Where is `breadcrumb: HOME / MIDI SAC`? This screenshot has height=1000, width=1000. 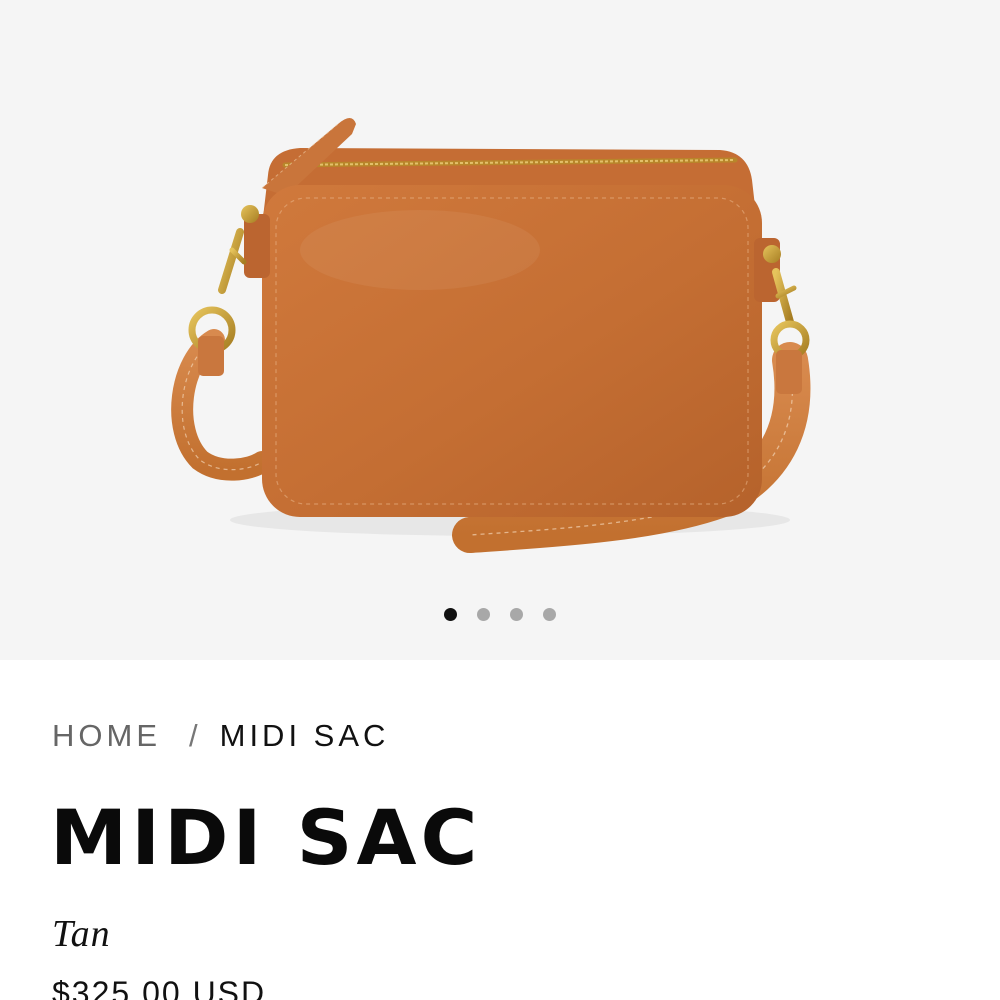
breadcrumb: HOME / MIDI SAC is located at coordinates (220, 736).